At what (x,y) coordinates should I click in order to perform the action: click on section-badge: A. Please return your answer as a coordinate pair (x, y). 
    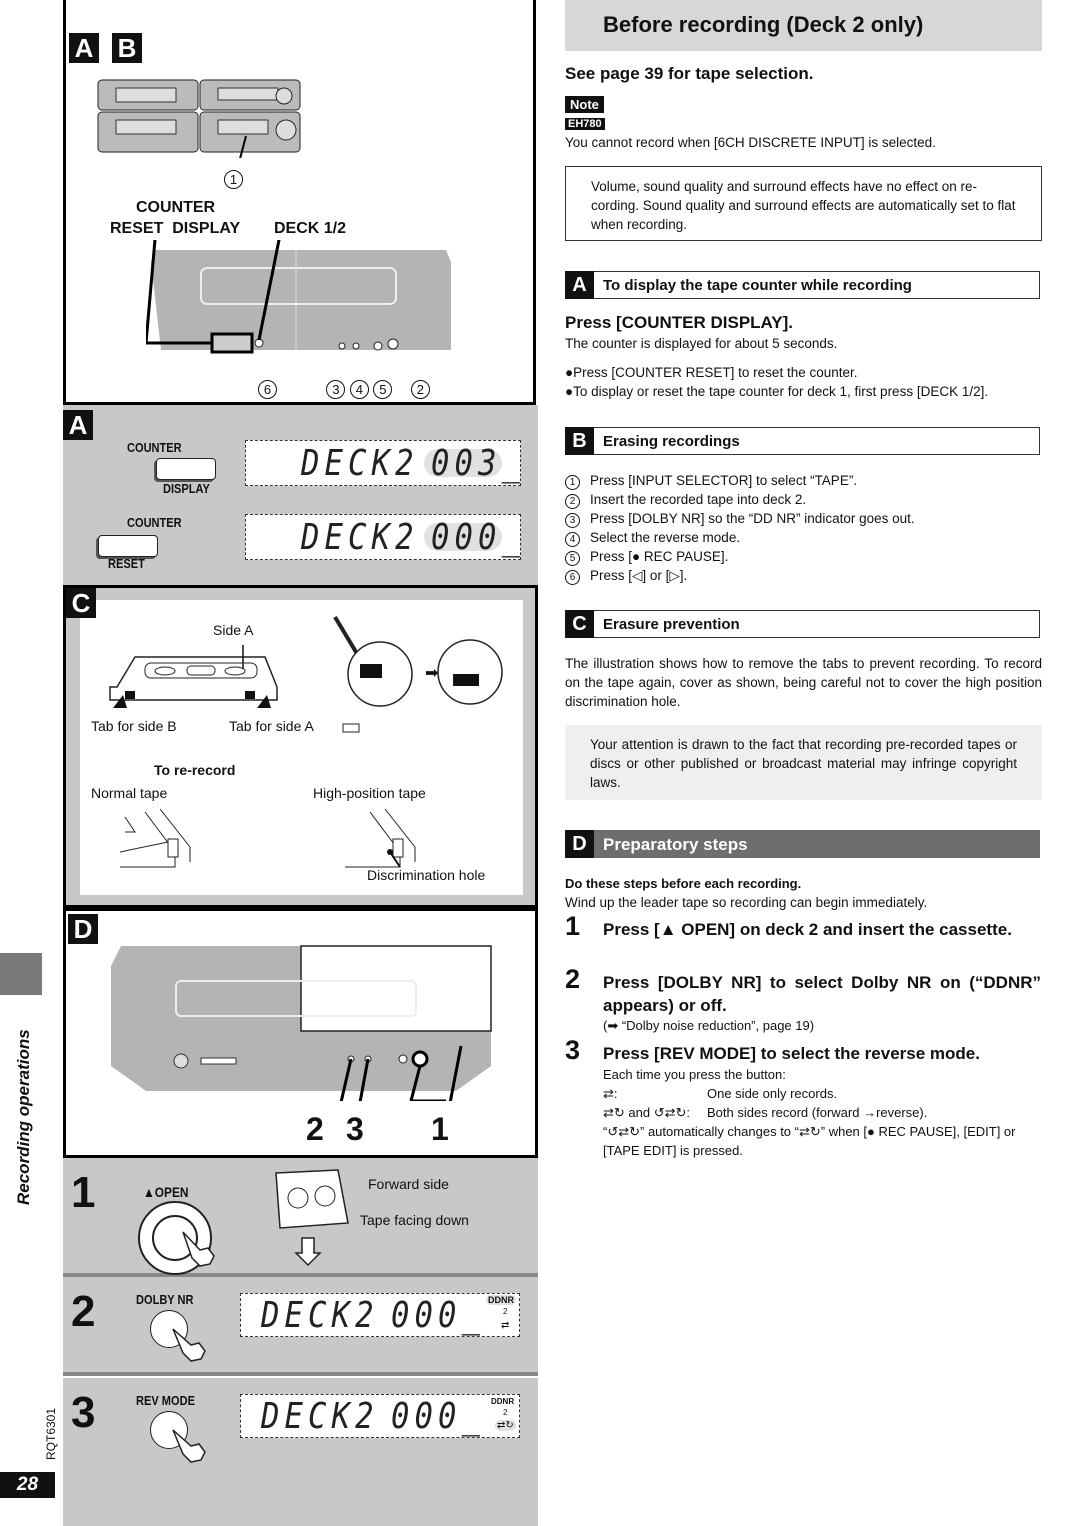
    Looking at the image, I should click on (579, 285).